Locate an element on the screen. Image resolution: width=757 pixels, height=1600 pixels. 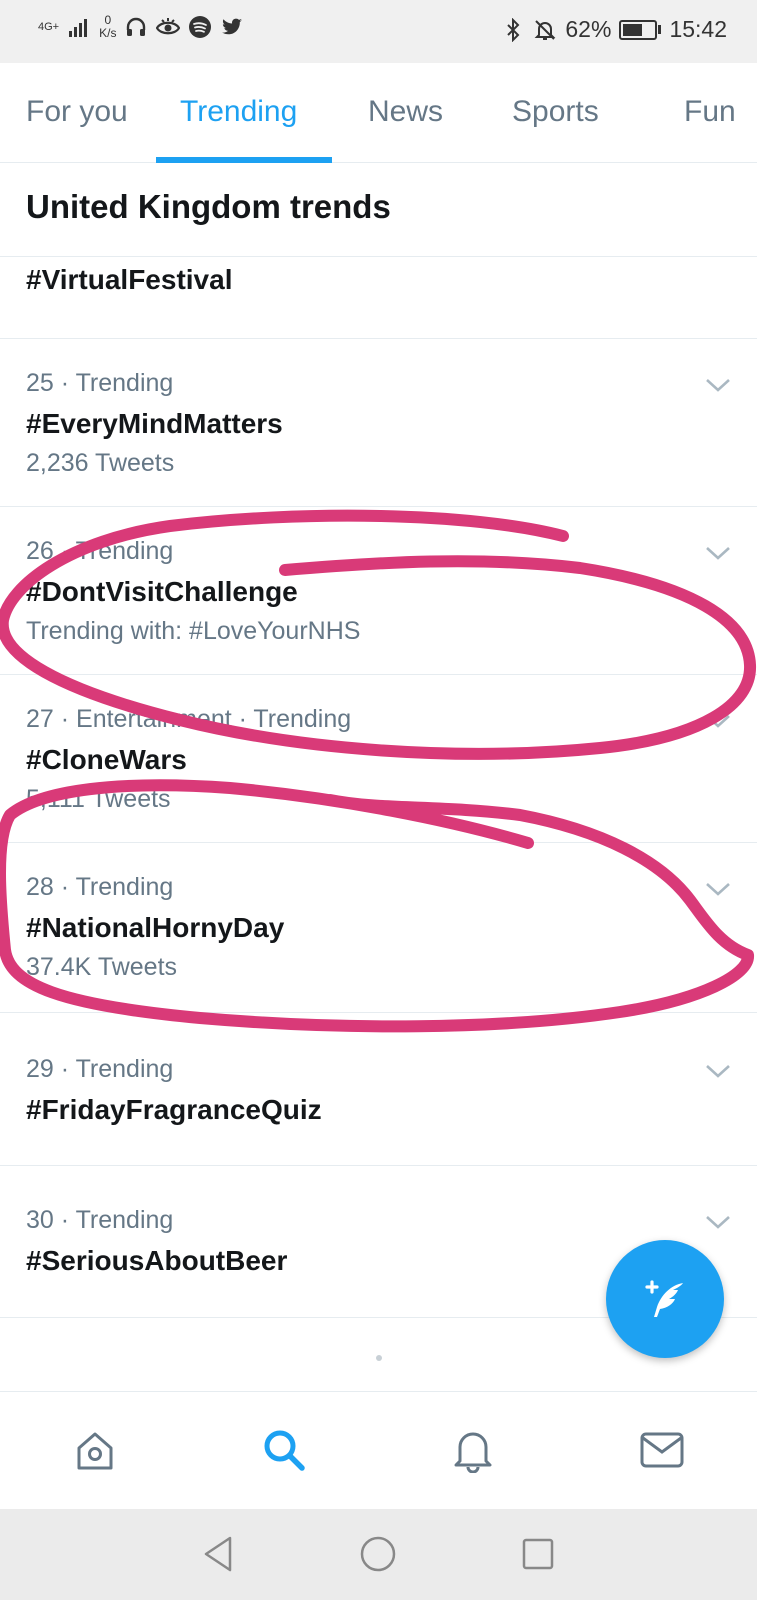
explore-tabs: For you Trending News Sports Fun is located at coordinates (378, 113).